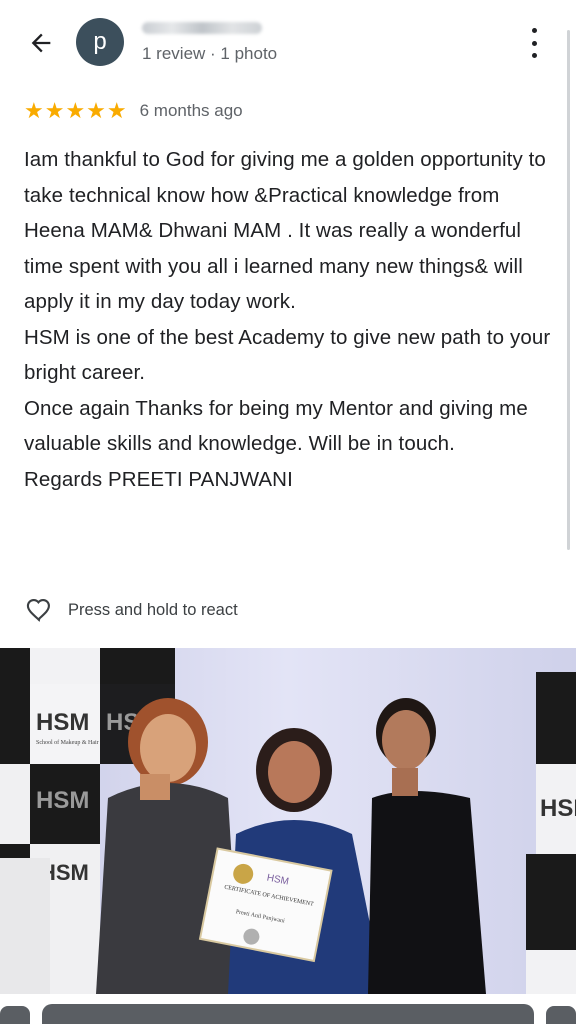 The width and height of the screenshot is (576, 1024). Describe the element at coordinates (153, 609) in the screenshot. I see `react-label: Press and hold to react` at that location.